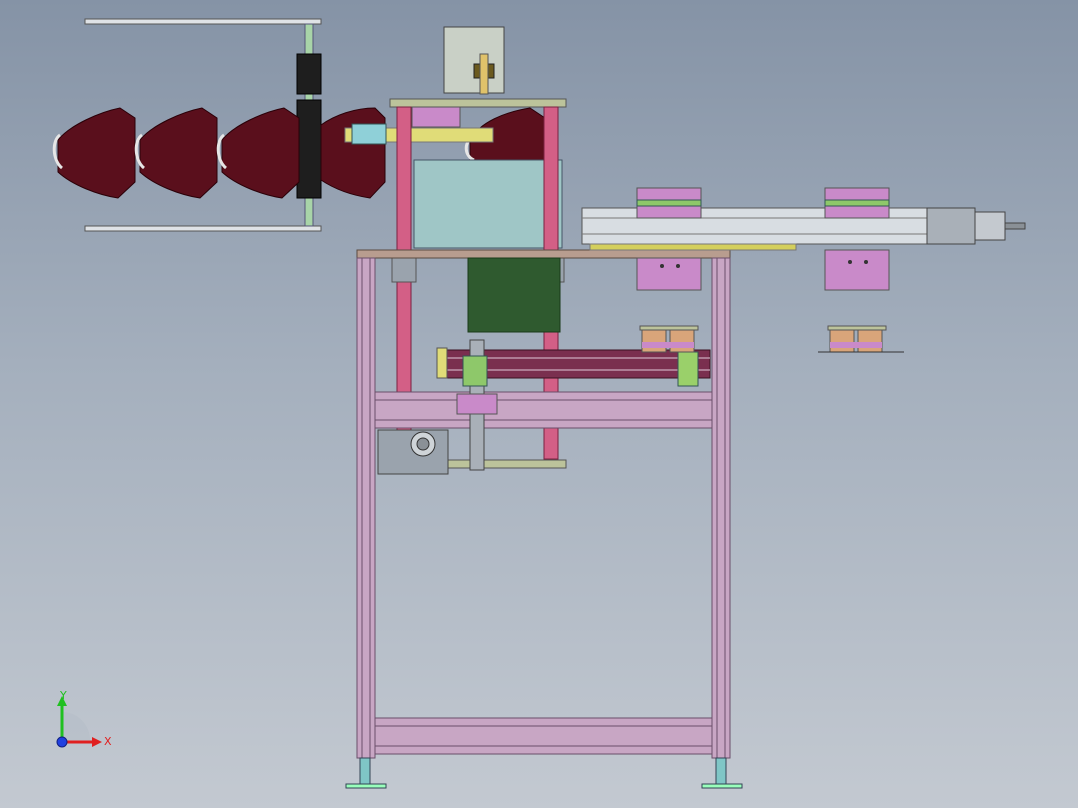  Describe the element at coordinates (990, 226) in the screenshot. I see `motor-end-cap` at that location.